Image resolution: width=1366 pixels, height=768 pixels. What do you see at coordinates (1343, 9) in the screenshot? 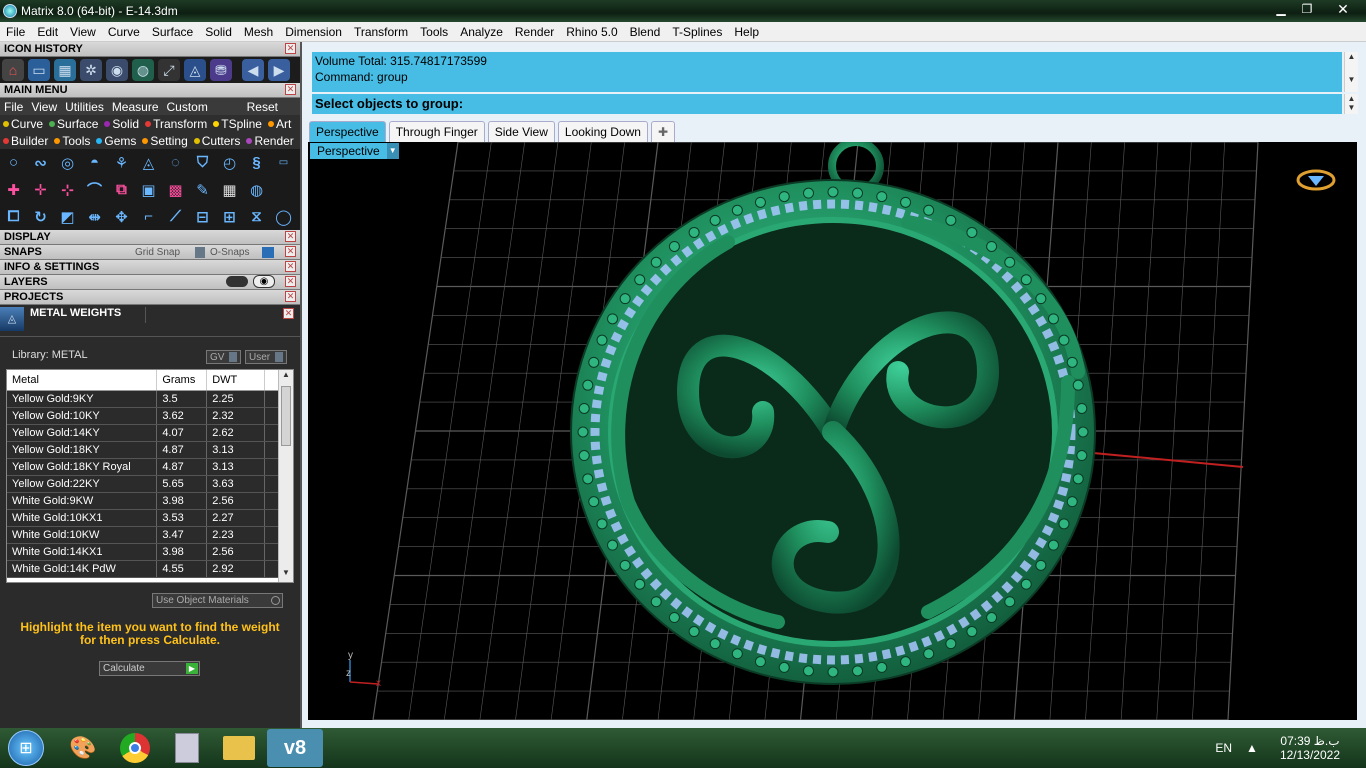
I see `close-button: ✕` at bounding box center [1343, 9].